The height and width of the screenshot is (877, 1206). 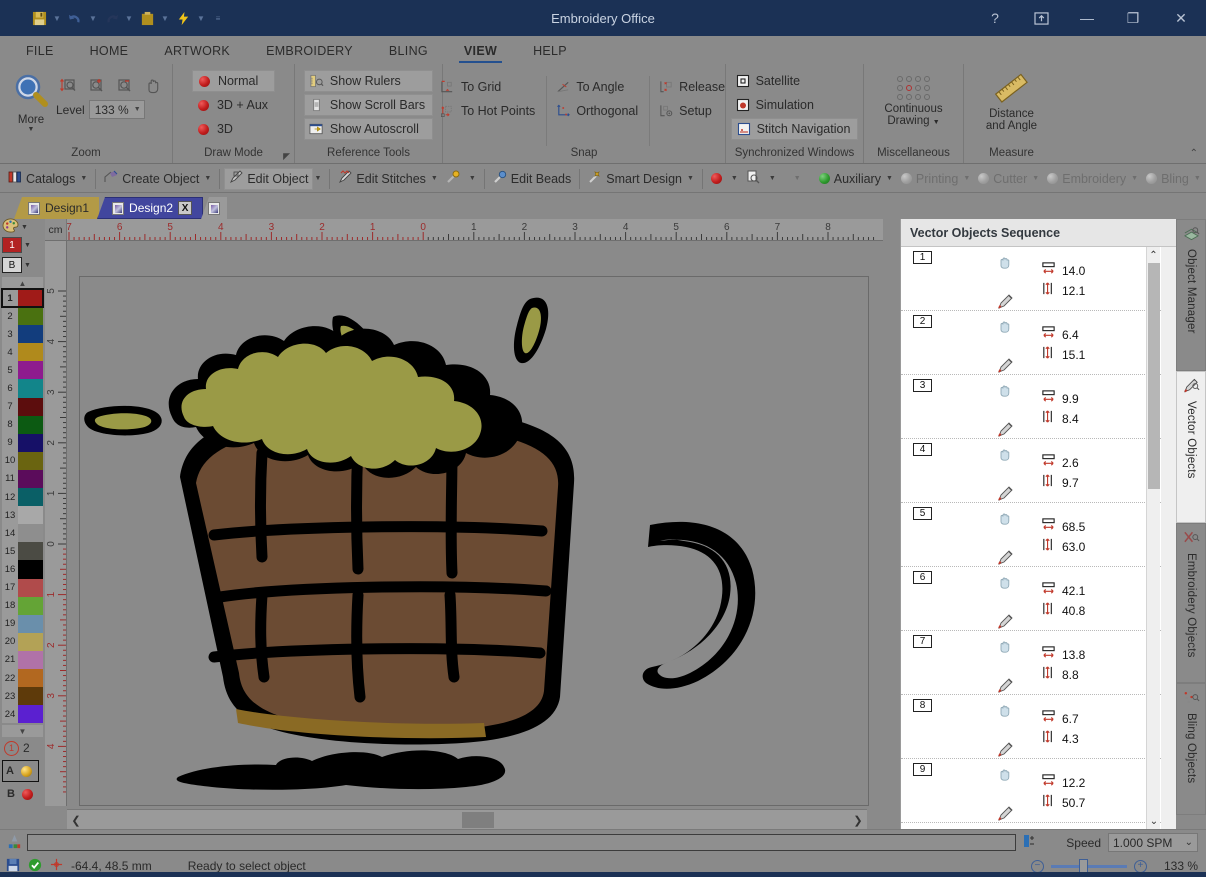 I want to click on color-swatch-row: 16, so click(x=22, y=569).